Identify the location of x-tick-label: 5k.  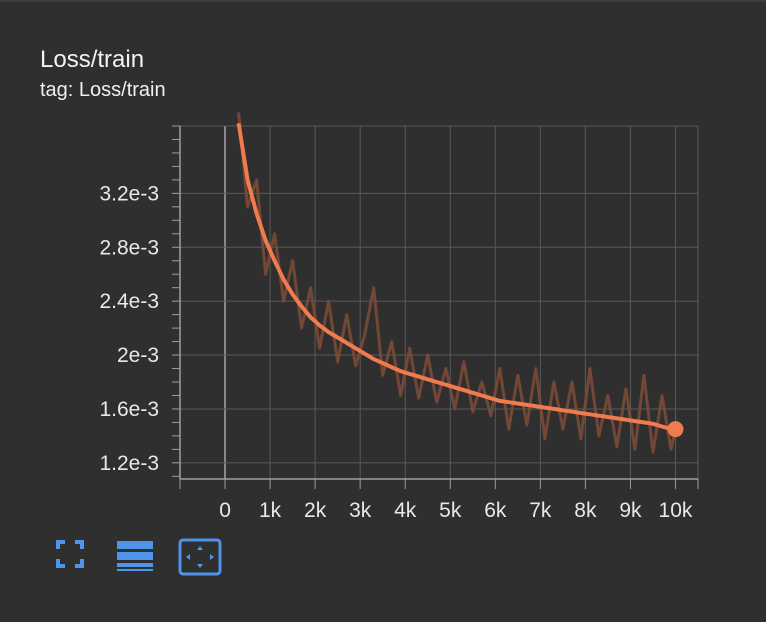
(450, 510).